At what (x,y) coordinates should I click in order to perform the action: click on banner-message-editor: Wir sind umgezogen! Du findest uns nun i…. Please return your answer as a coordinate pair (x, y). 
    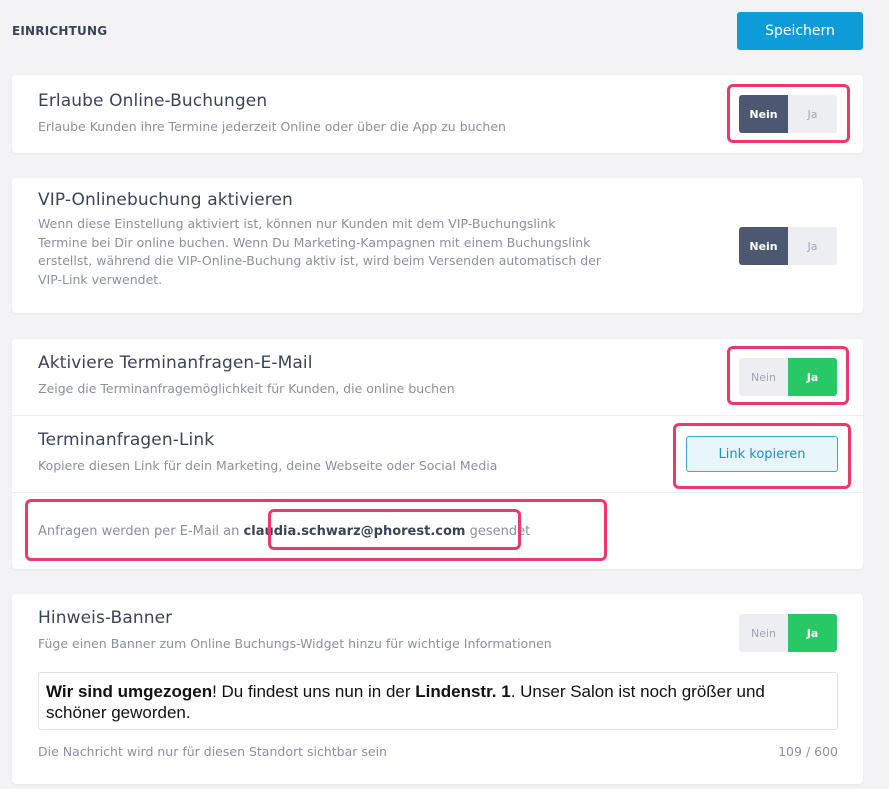
    Looking at the image, I should click on (438, 701).